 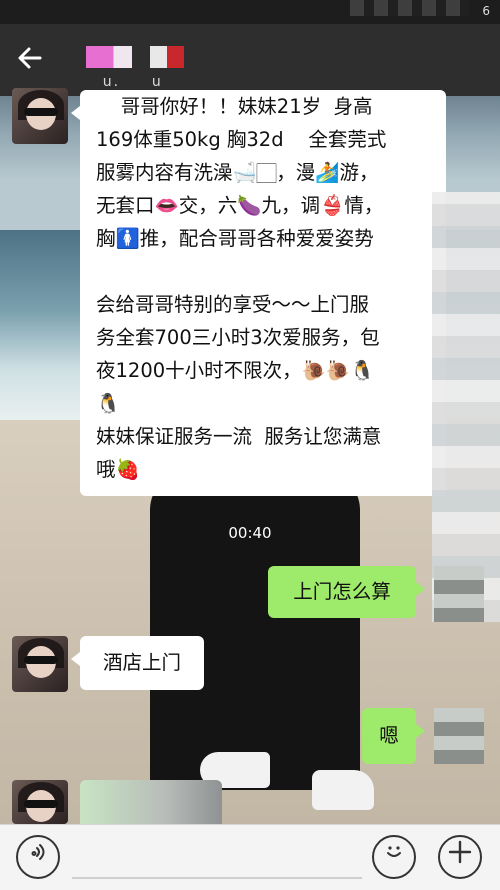 What do you see at coordinates (130, 82) in the screenshot?
I see `contact-name-fragment: u. u` at bounding box center [130, 82].